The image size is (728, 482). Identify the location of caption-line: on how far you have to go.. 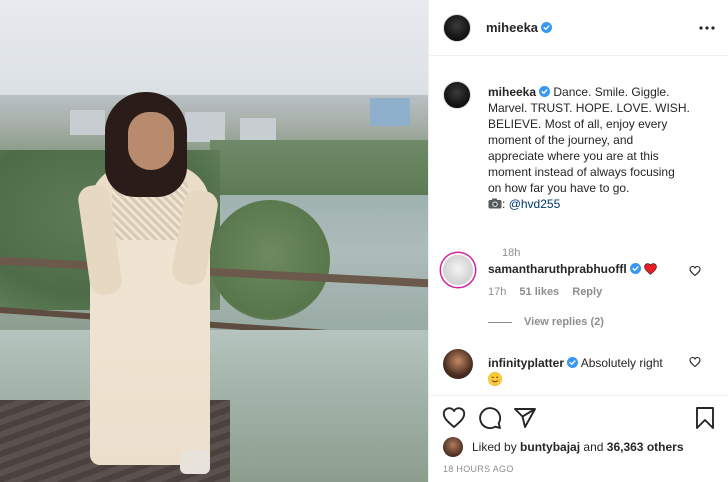
(559, 188).